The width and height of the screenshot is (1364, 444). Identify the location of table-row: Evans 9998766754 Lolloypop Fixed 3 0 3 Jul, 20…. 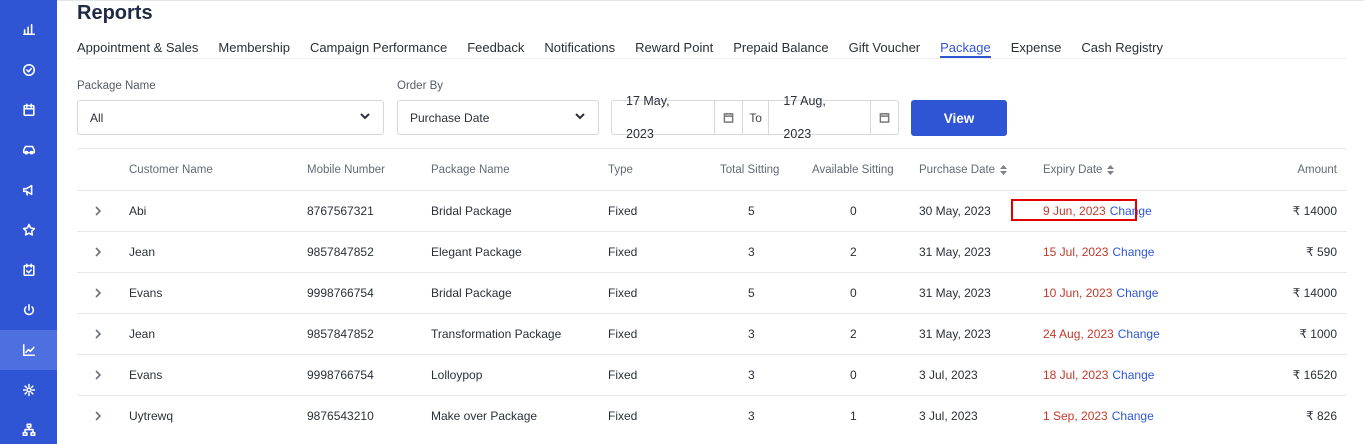
(712, 374).